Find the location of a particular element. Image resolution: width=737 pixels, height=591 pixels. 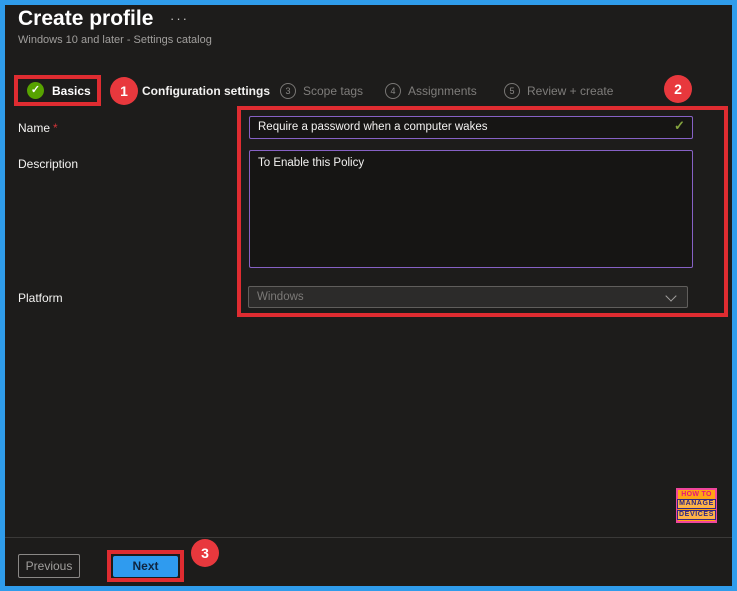

platform-select: Windows is located at coordinates (468, 297).